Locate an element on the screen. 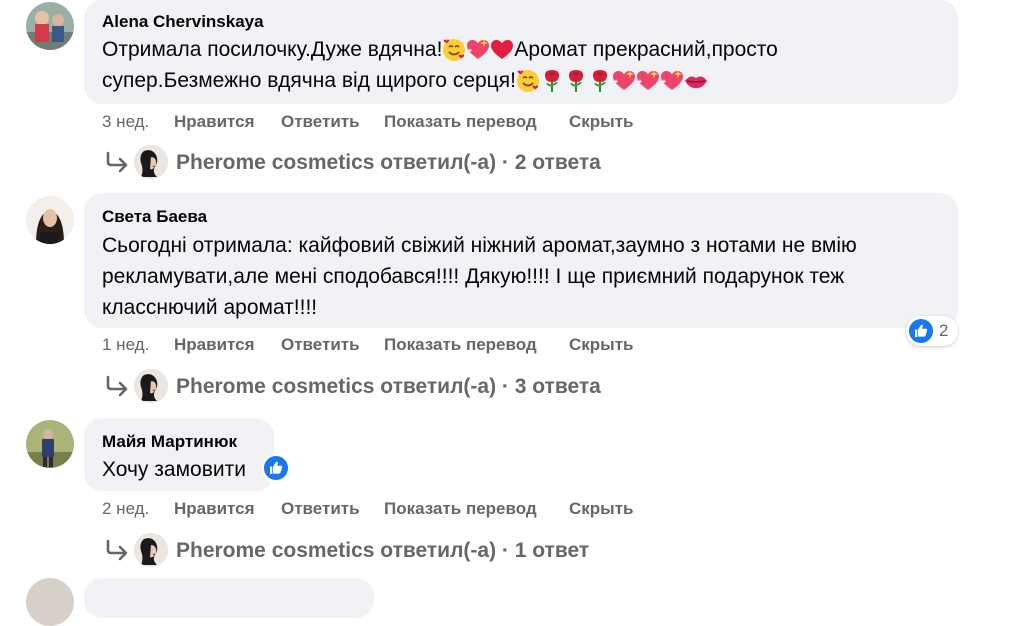 The width and height of the screenshot is (1025, 626). replies-link: Pherome cosmetics ответил(-а) · 1 ответ is located at coordinates (384, 551).